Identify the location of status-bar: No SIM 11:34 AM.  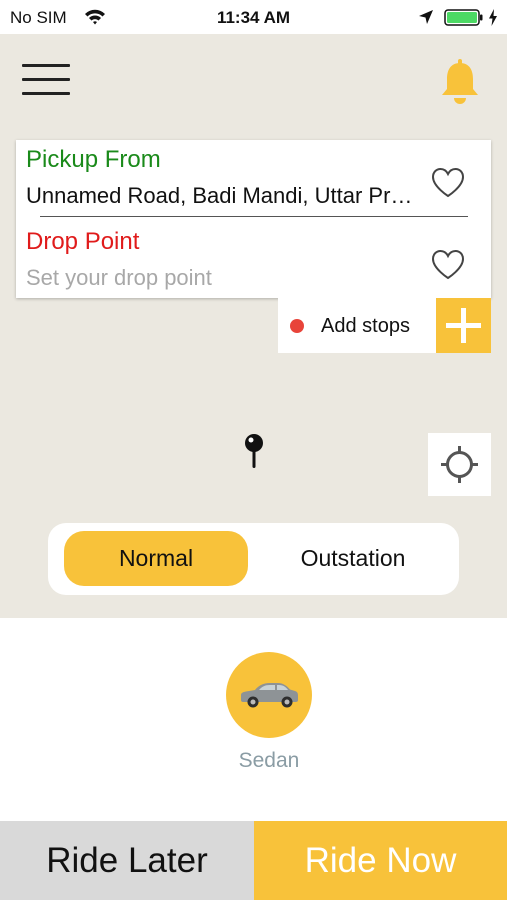
(253, 17).